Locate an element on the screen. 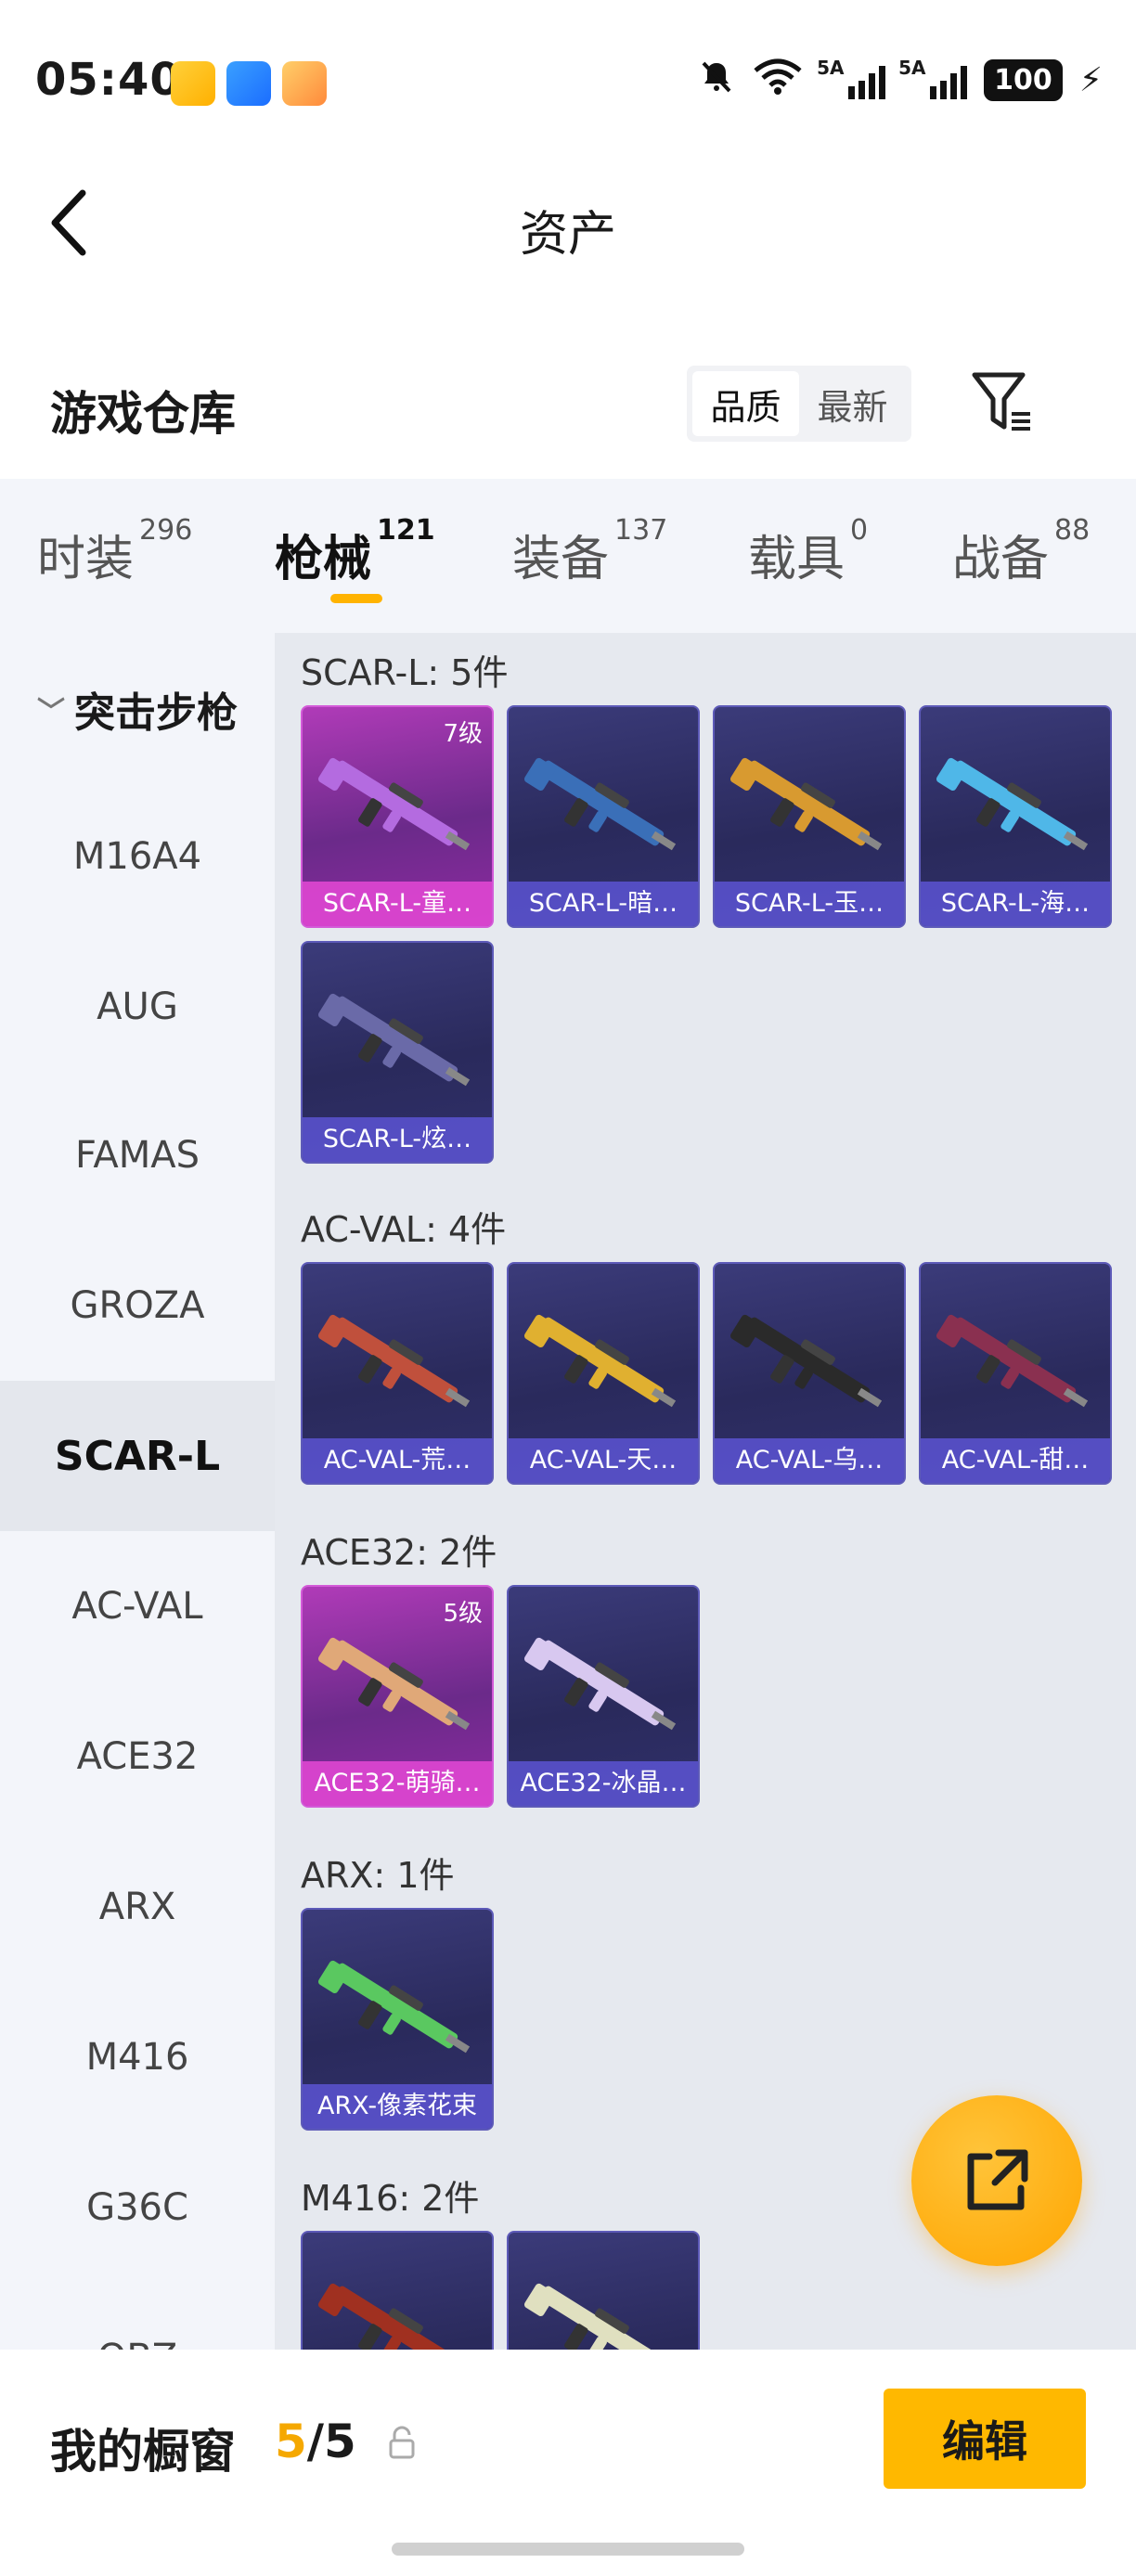 This screenshot has height=2576, width=1136. filter-button is located at coordinates (1002, 404).